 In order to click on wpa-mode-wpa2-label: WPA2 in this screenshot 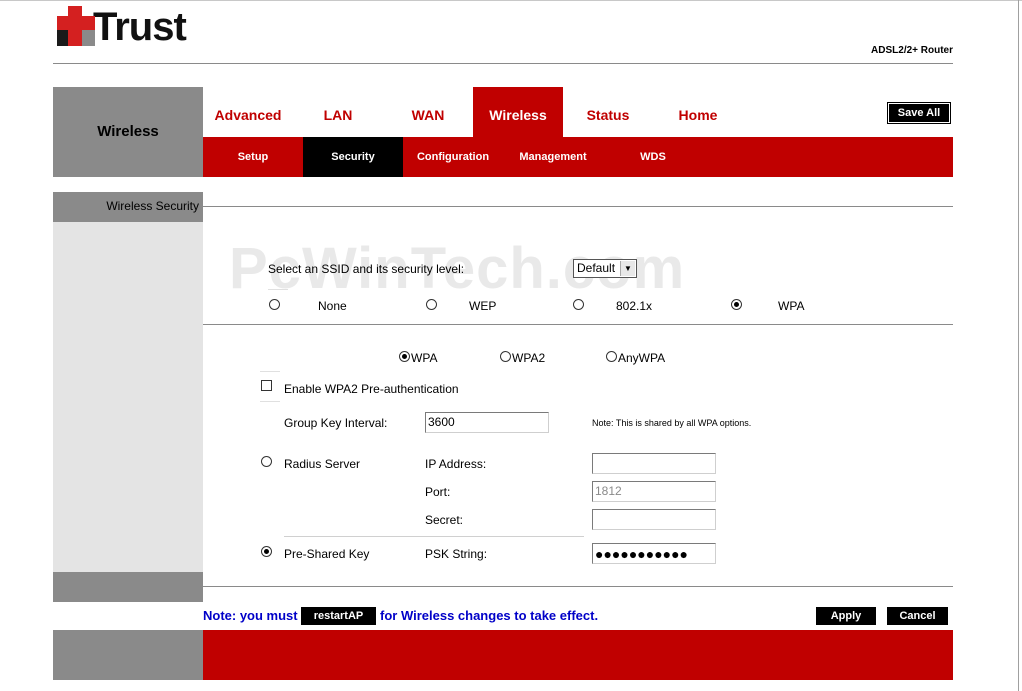, I will do `click(529, 358)`.